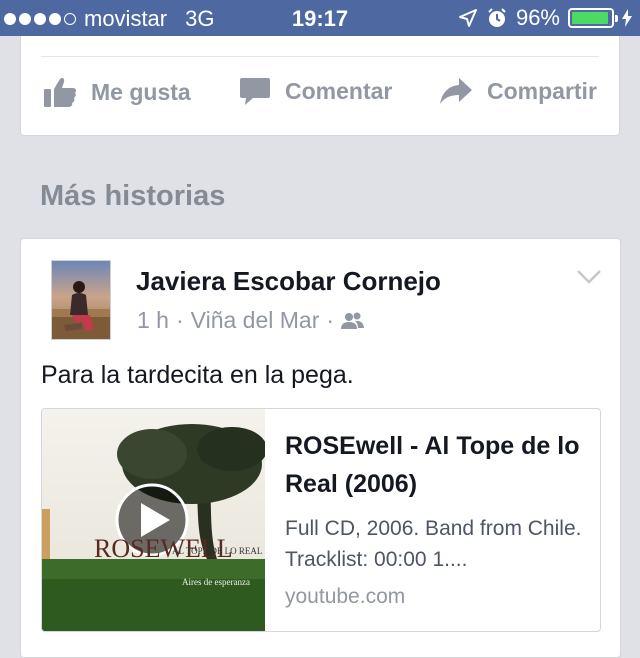 The width and height of the screenshot is (640, 658). I want to click on link-domain: youtube.com, so click(345, 596).